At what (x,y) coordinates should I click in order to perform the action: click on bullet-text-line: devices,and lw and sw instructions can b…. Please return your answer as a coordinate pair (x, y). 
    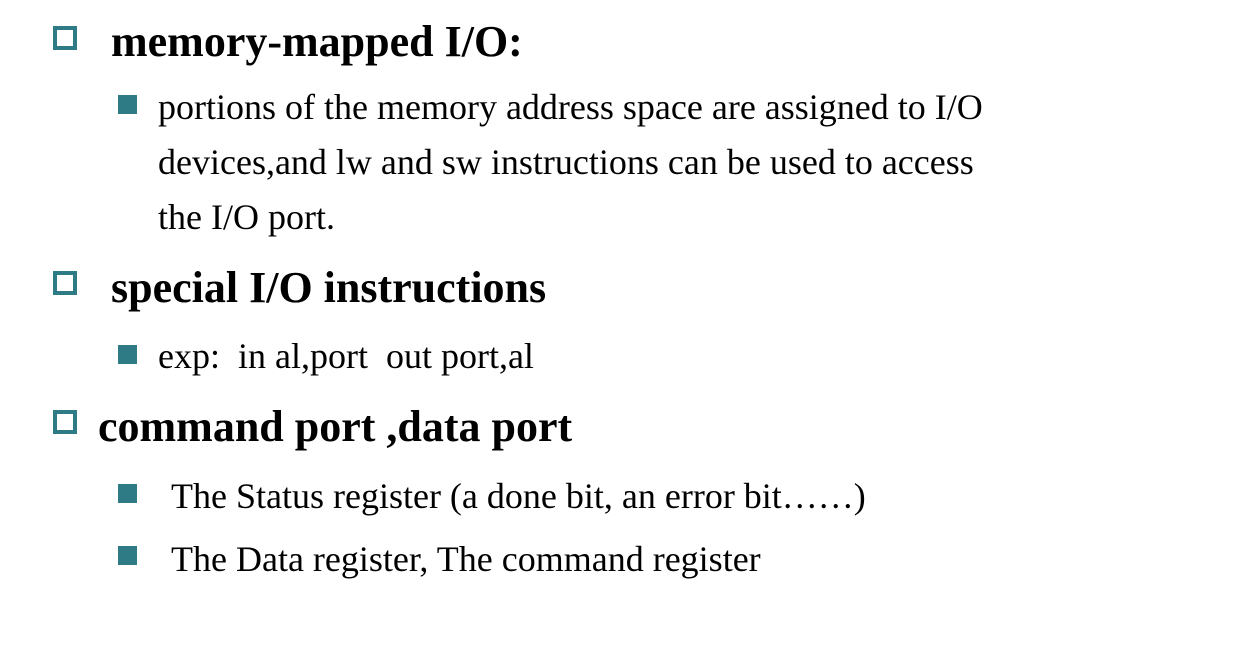
    Looking at the image, I should click on (566, 162).